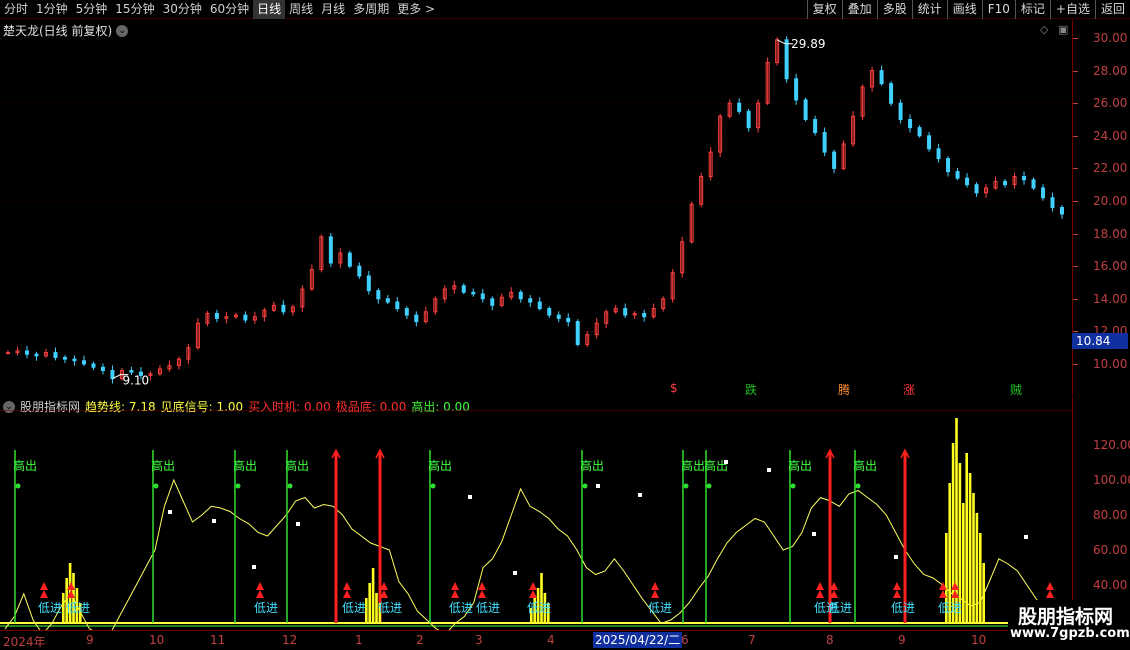 The image size is (1130, 650). I want to click on period-tab: 更多 >, so click(416, 9).